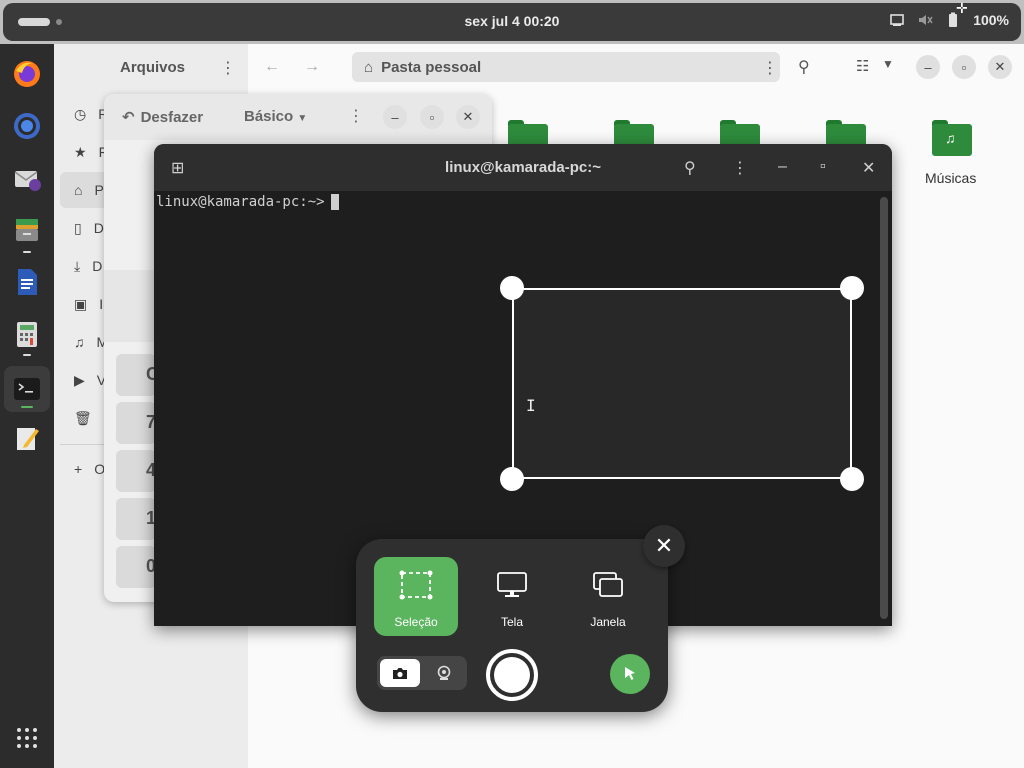 Image resolution: width=1024 pixels, height=768 pixels. I want to click on volume-muted-icon, so click(926, 20).